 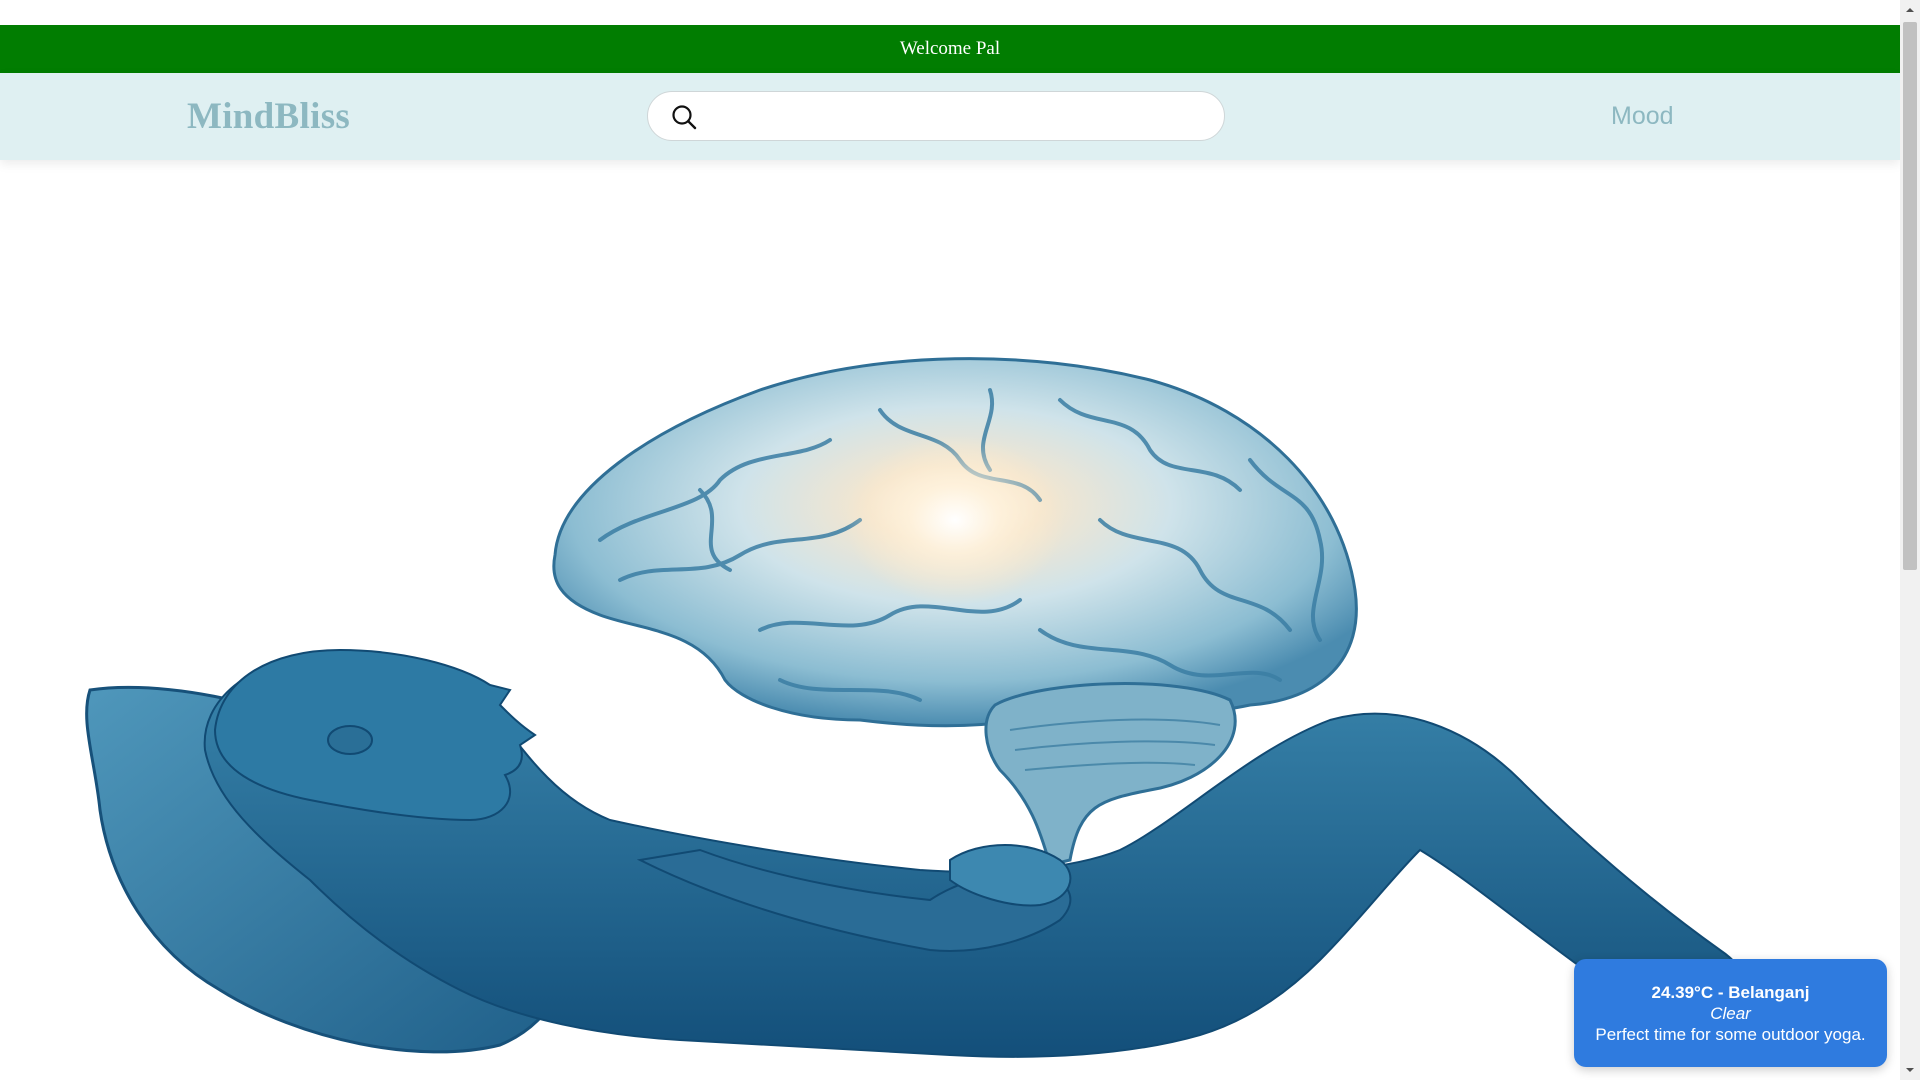 What do you see at coordinates (1910, 1070) in the screenshot?
I see `scroll-down-arrow-icon` at bounding box center [1910, 1070].